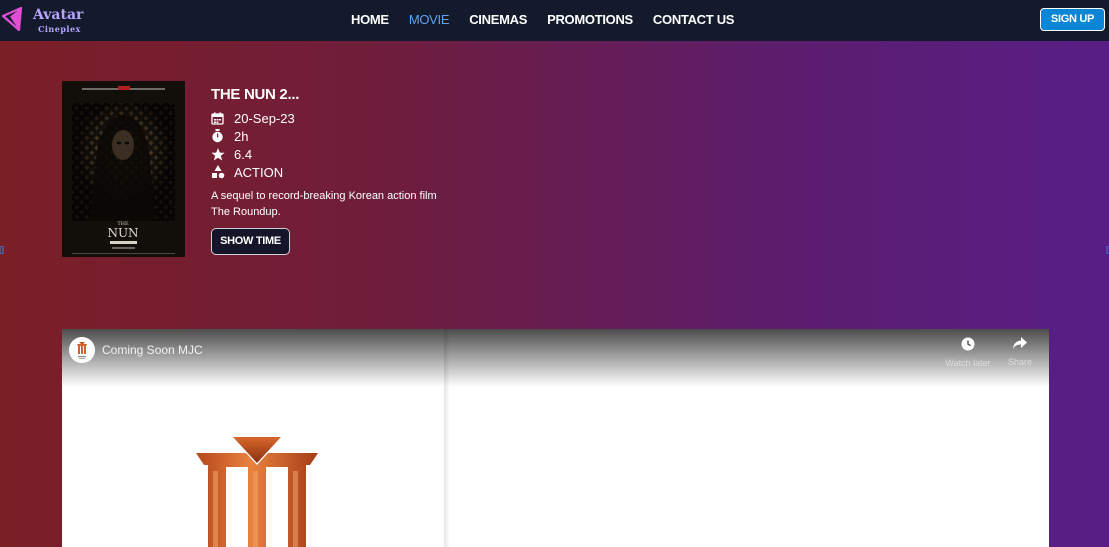 The image size is (1109, 547). What do you see at coordinates (241, 136) in the screenshot?
I see `duration: 2h` at bounding box center [241, 136].